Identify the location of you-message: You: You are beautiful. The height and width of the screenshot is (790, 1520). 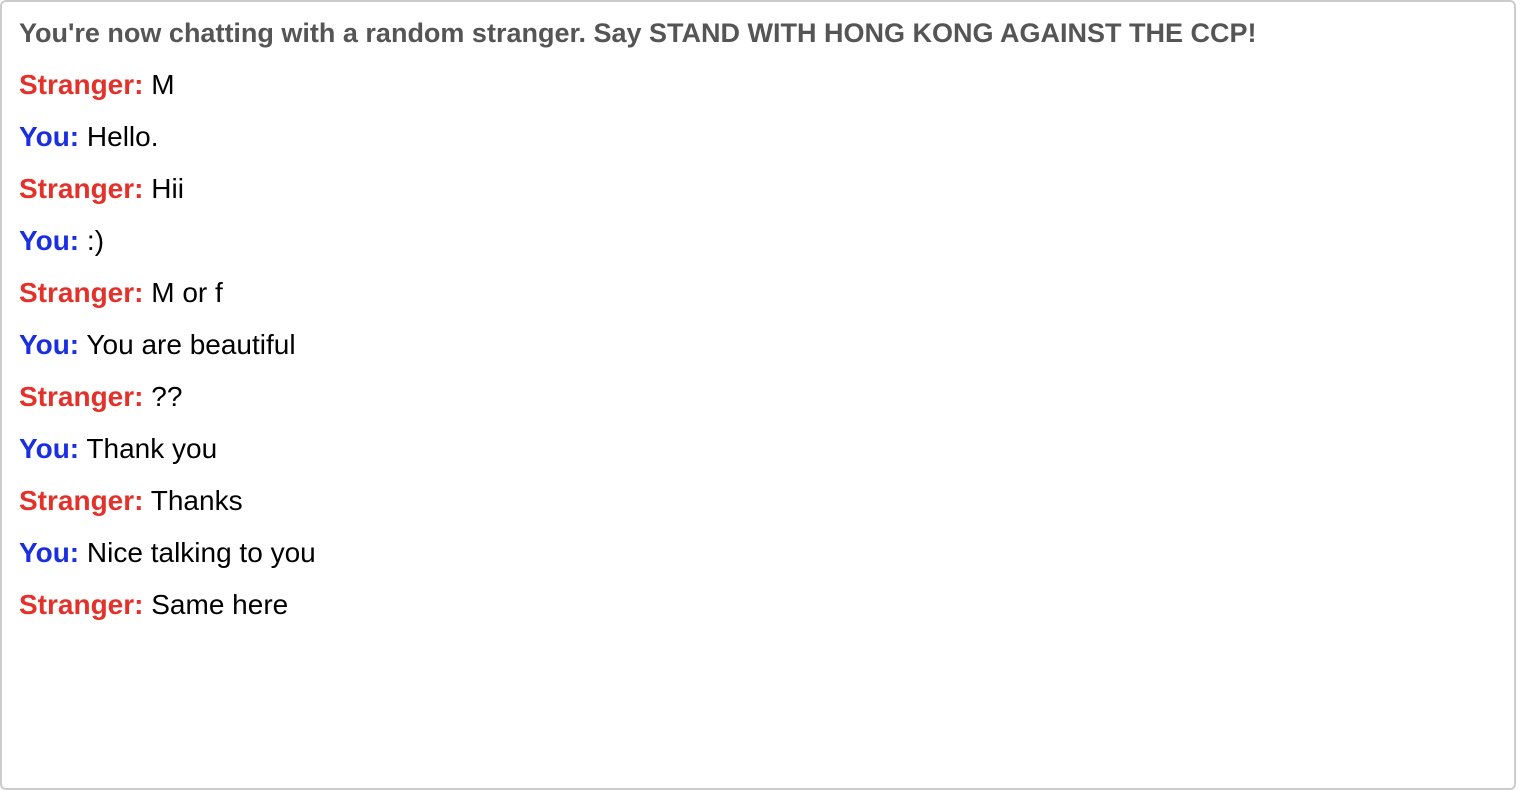
(758, 345).